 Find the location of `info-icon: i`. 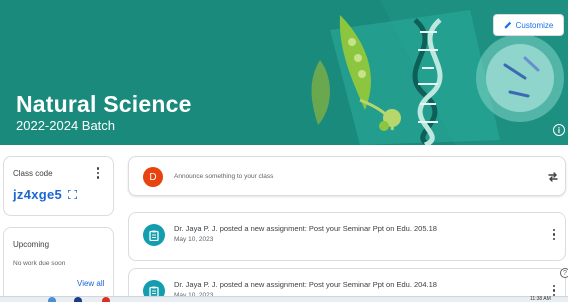

info-icon: i is located at coordinates (559, 130).